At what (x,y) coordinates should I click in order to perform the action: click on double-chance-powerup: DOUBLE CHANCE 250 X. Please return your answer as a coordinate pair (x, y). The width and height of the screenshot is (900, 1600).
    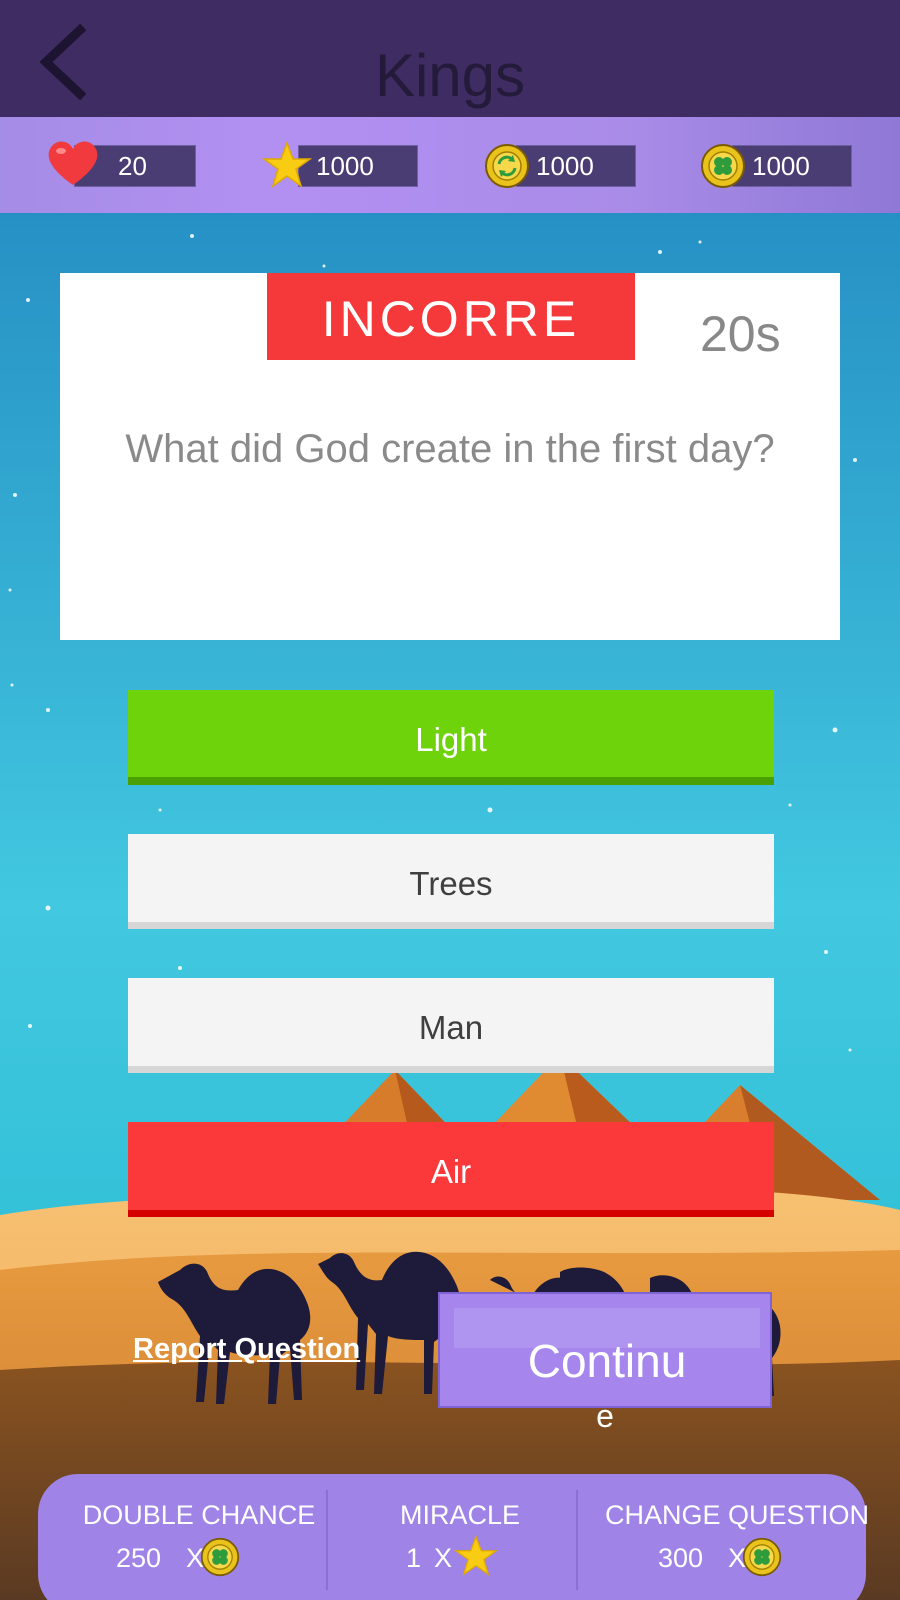
    Looking at the image, I should click on (199, 1540).